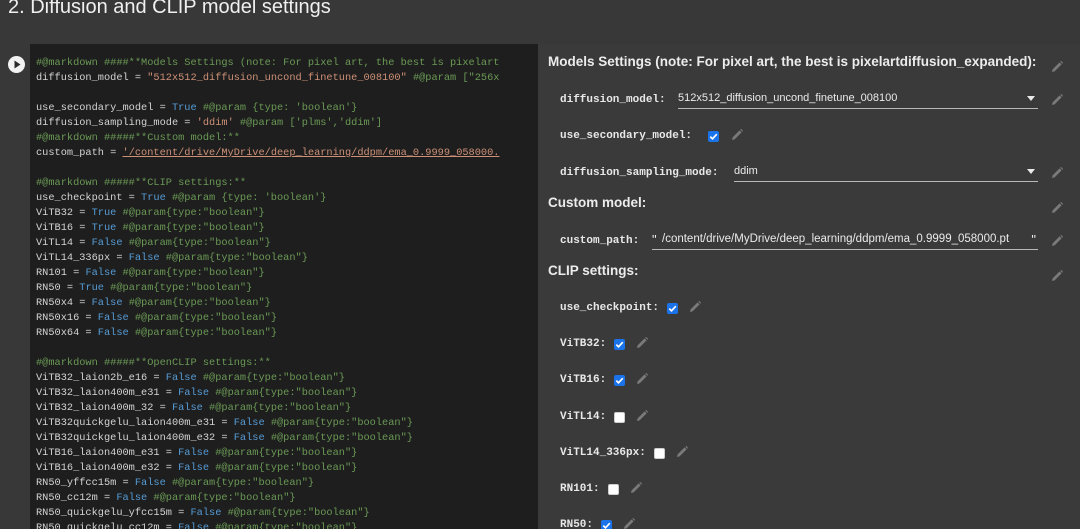 Image resolution: width=1080 pixels, height=529 pixels. I want to click on edit-use-checkpoint-pencil-icon, so click(695, 307).